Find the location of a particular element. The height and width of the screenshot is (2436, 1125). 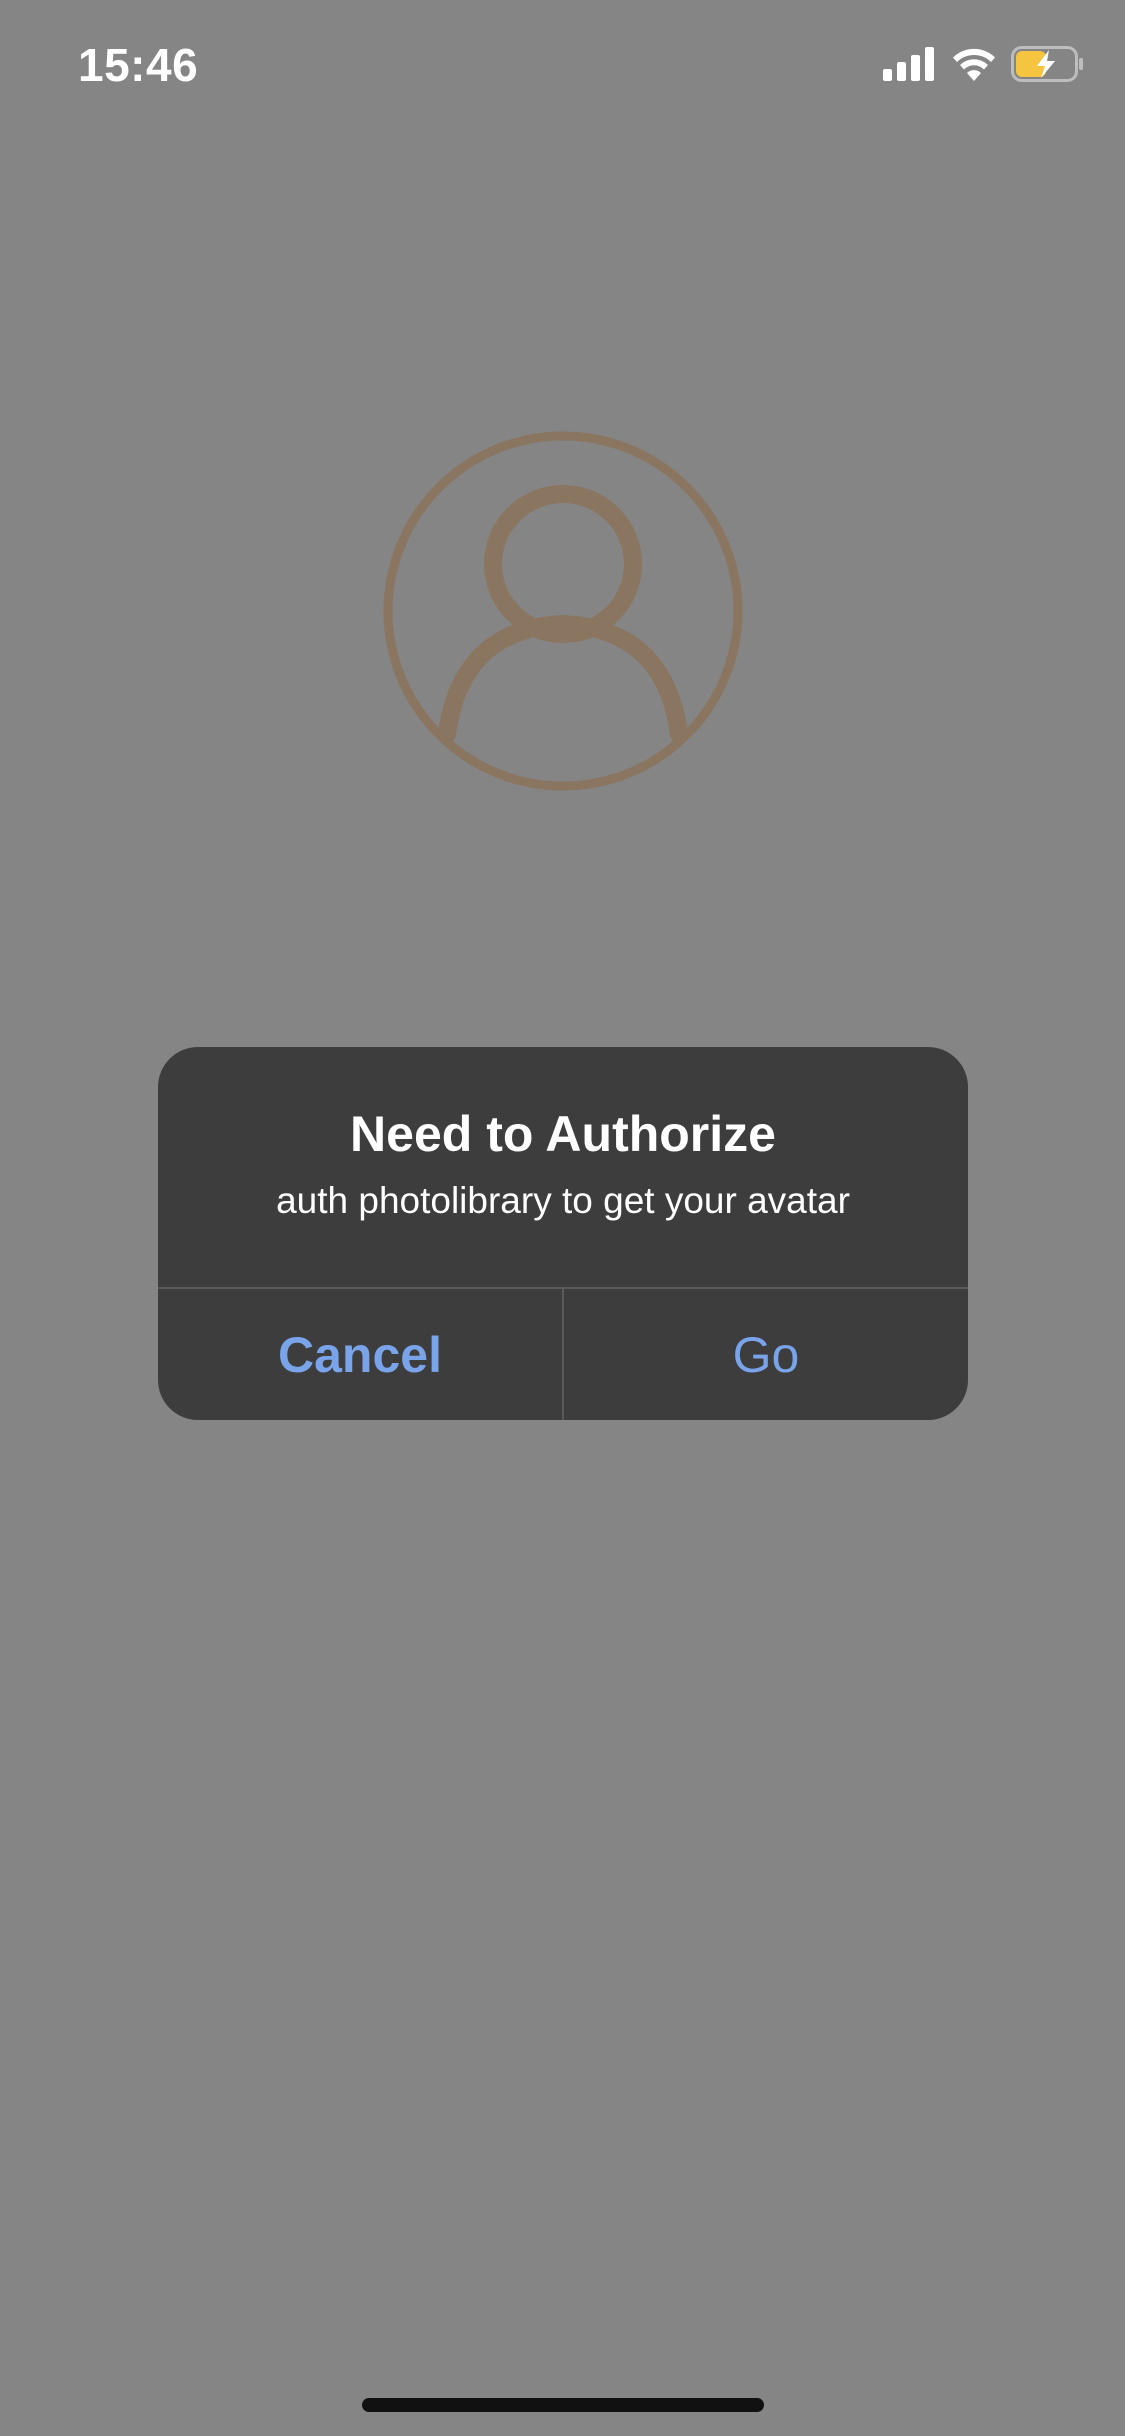

cellular-signal-icon is located at coordinates (908, 64).